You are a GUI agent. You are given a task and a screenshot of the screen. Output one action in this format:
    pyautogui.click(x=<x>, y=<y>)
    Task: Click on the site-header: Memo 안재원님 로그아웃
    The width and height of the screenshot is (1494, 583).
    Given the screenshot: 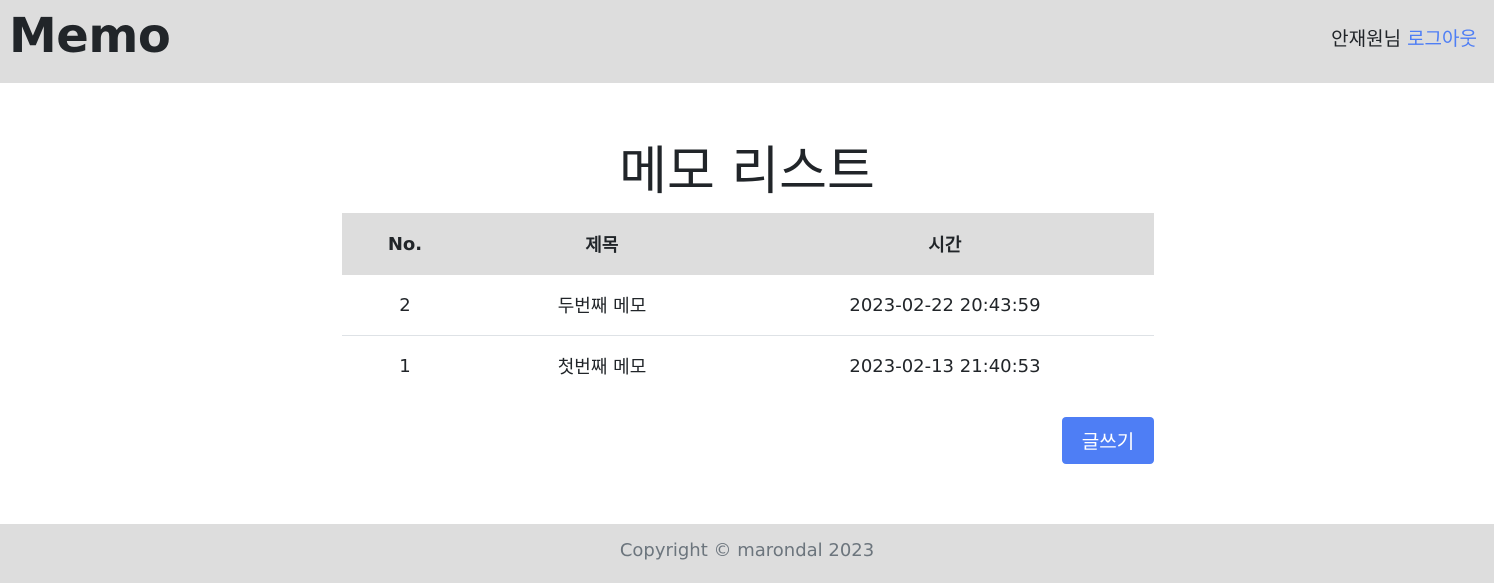 What is the action you would take?
    pyautogui.click(x=747, y=41)
    